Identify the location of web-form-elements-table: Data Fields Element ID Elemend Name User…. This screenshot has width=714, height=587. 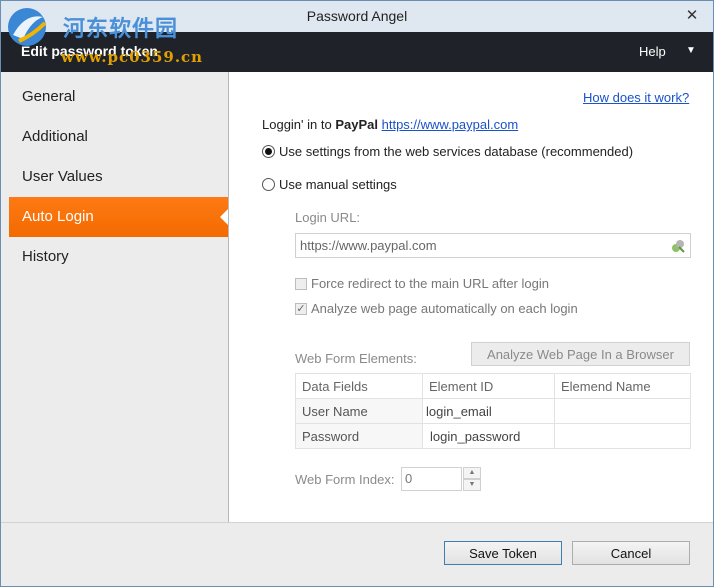
(493, 411).